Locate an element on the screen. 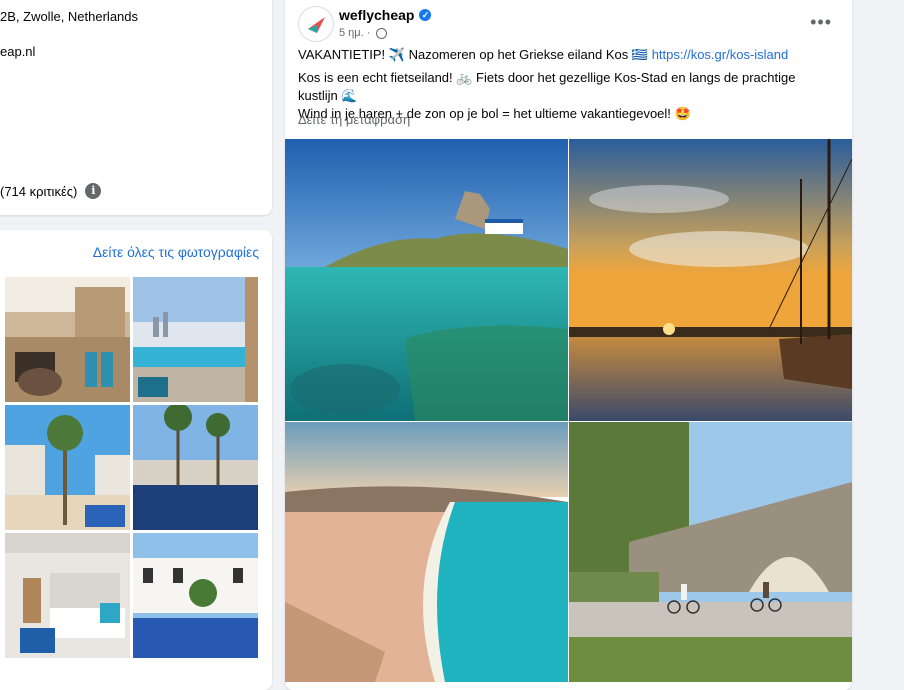  website-link: eap.nl is located at coordinates (17, 51).